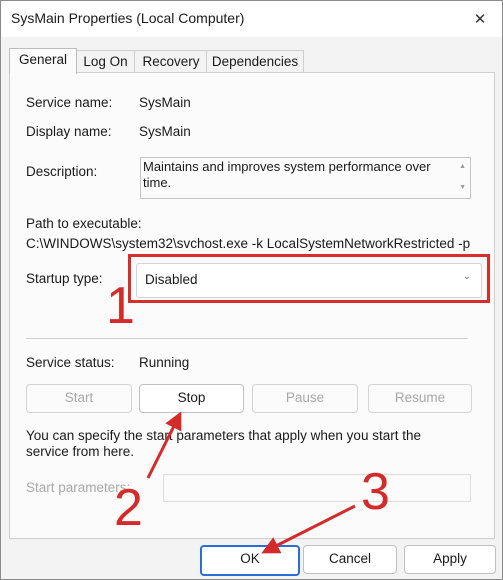 Image resolution: width=503 pixels, height=580 pixels. Describe the element at coordinates (105, 61) in the screenshot. I see `tab-log-on: Log On` at that location.